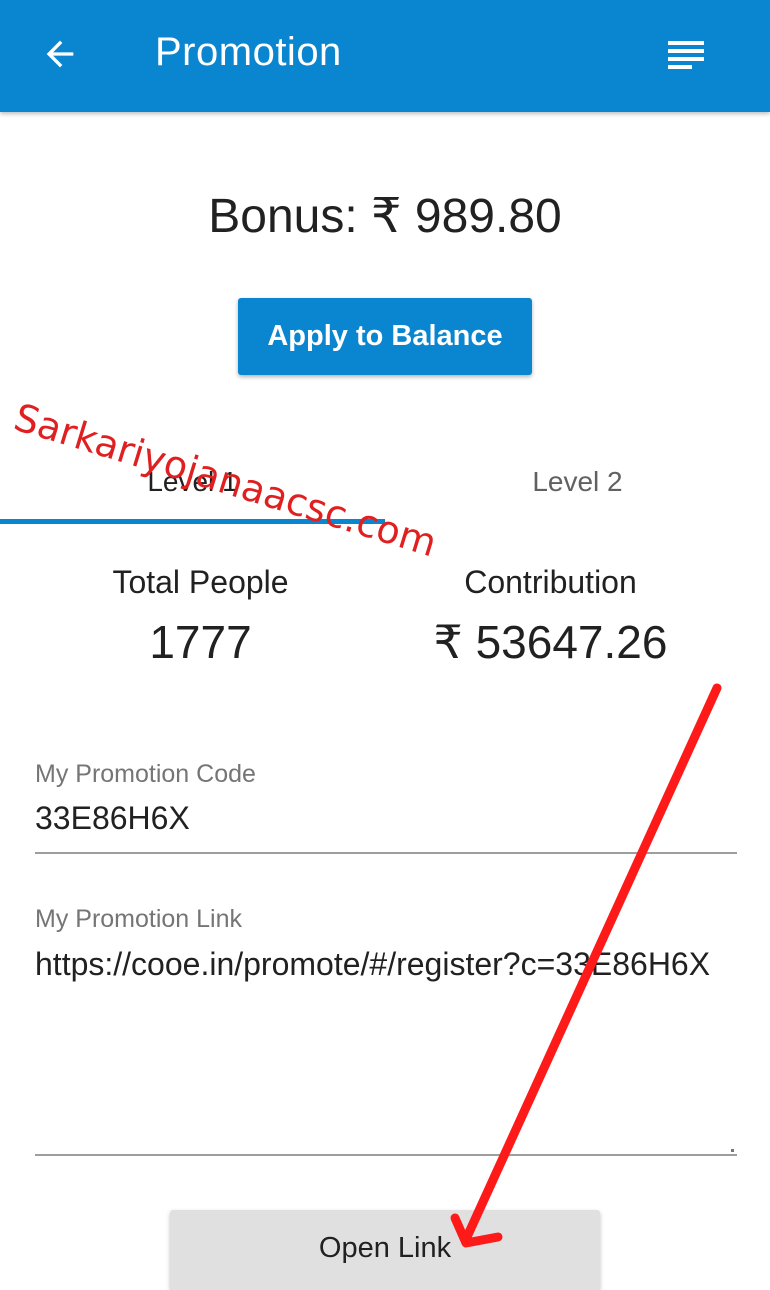 Image resolution: width=770 pixels, height=1290 pixels. Describe the element at coordinates (550, 642) in the screenshot. I see `contribution-value: ₹ 53647.26` at that location.